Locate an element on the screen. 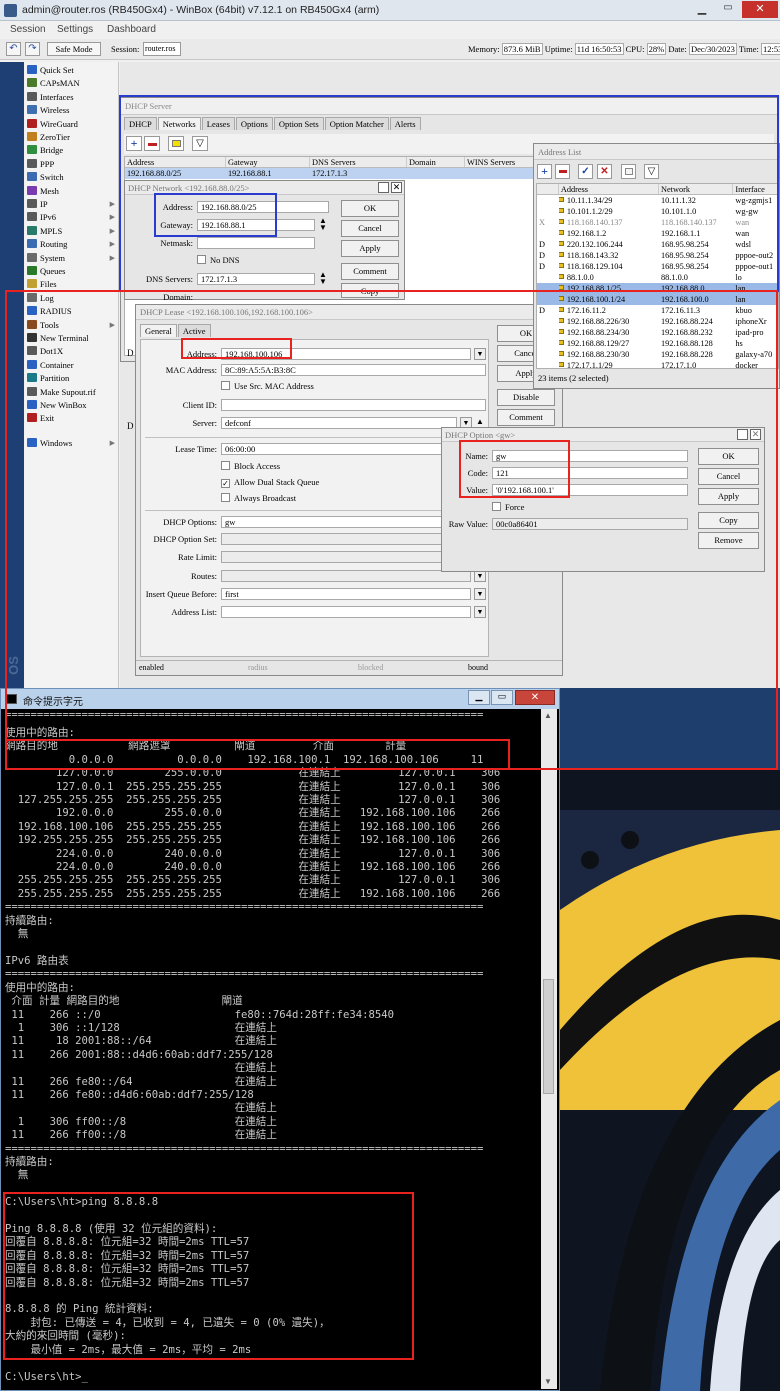 Image resolution: width=780 pixels, height=1391 pixels. sidebar-item-ppp: PPP is located at coordinates (72, 164).